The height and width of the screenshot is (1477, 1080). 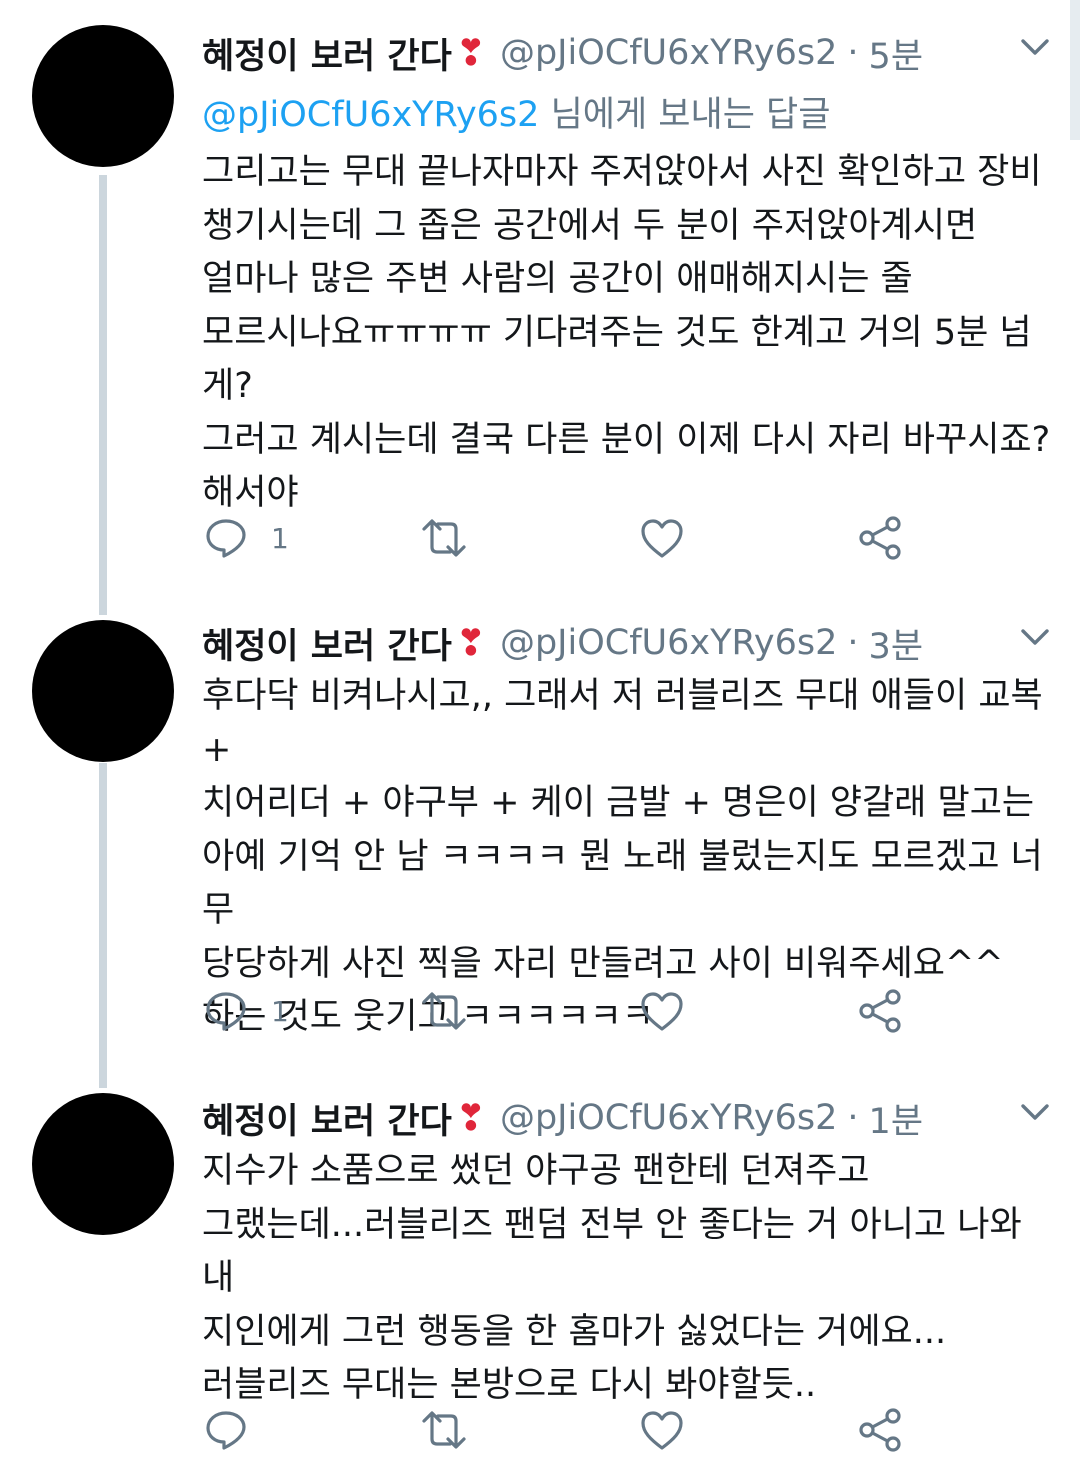 I want to click on reply-to-line: @pJiOCfU6xYRy6s2 님에게 보내는 답글, so click(x=516, y=111).